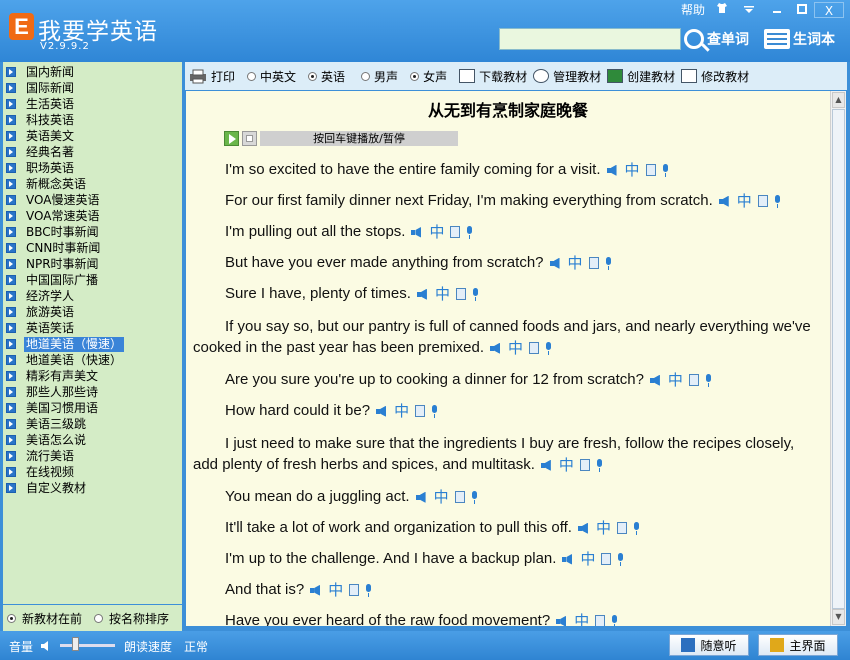 The width and height of the screenshot is (850, 660). I want to click on sidebar-item: 英语美文, so click(41, 136).